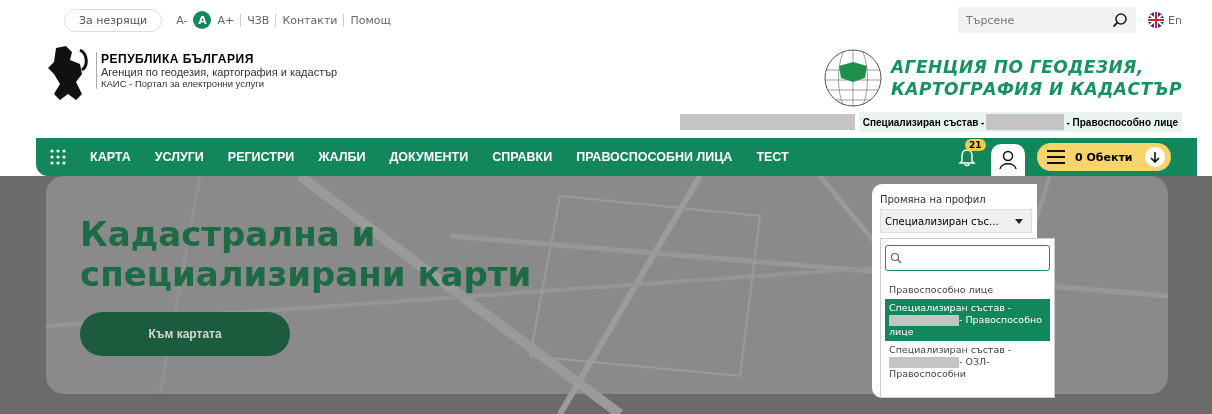 This screenshot has height=414, width=1212. What do you see at coordinates (772, 157) in the screenshot?
I see `nav-link: ТЕСТ` at bounding box center [772, 157].